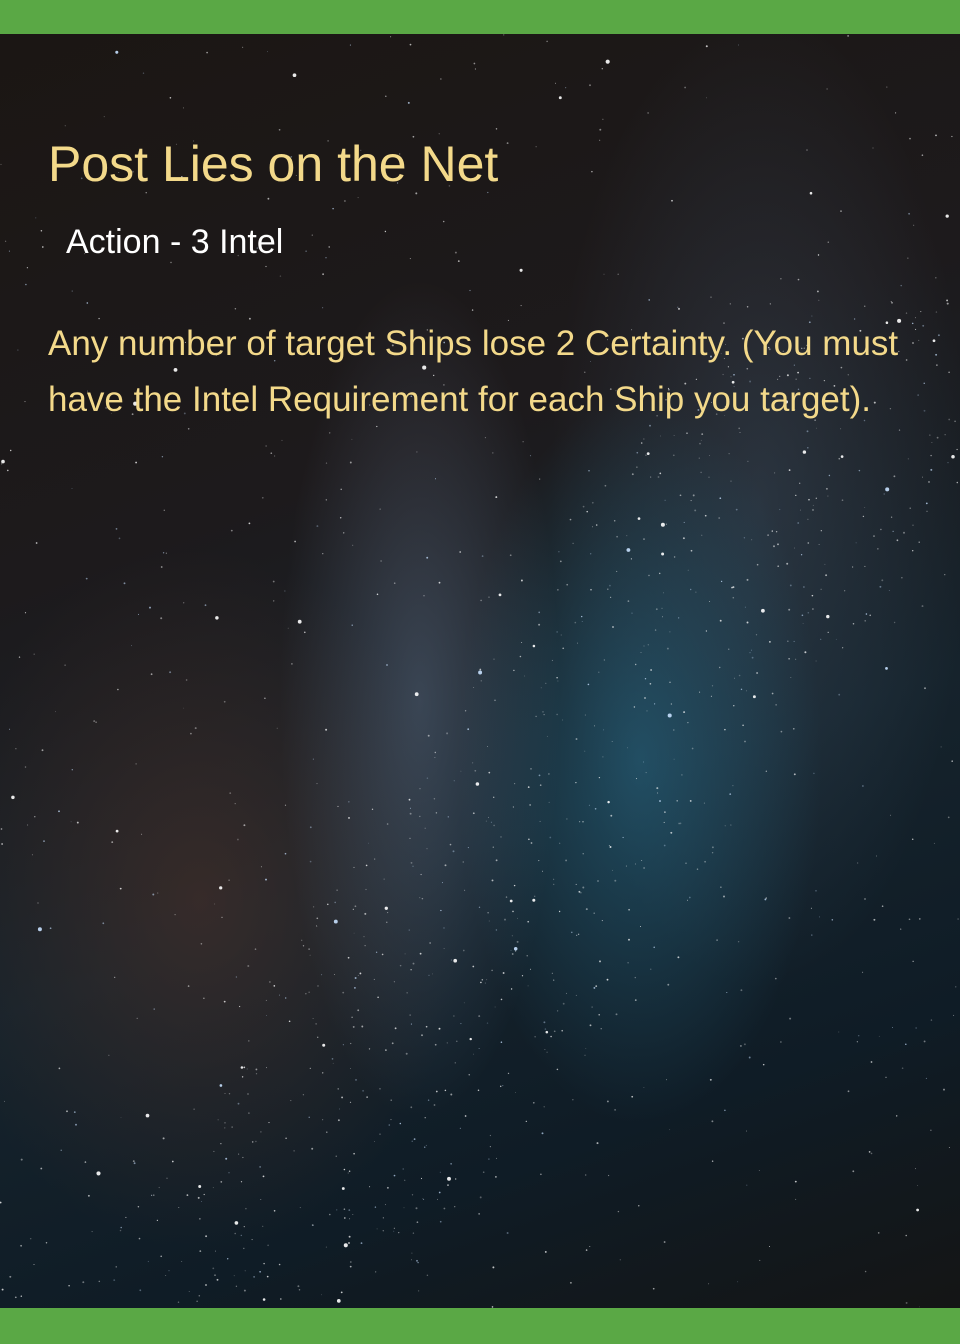 This screenshot has height=1344, width=960. Describe the element at coordinates (175, 242) in the screenshot. I see `card-type-line: Action - 3 Intel` at that location.